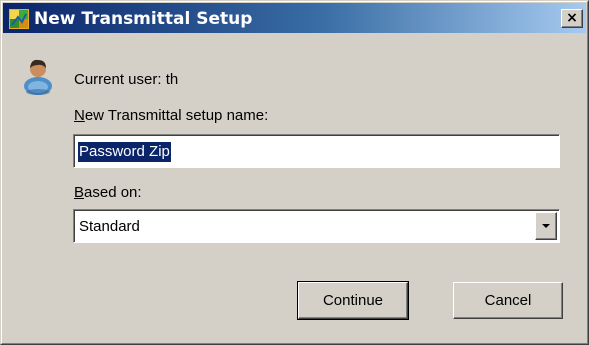 The width and height of the screenshot is (589, 345). Describe the element at coordinates (19, 19) in the screenshot. I see `transmittal-app-icon` at that location.